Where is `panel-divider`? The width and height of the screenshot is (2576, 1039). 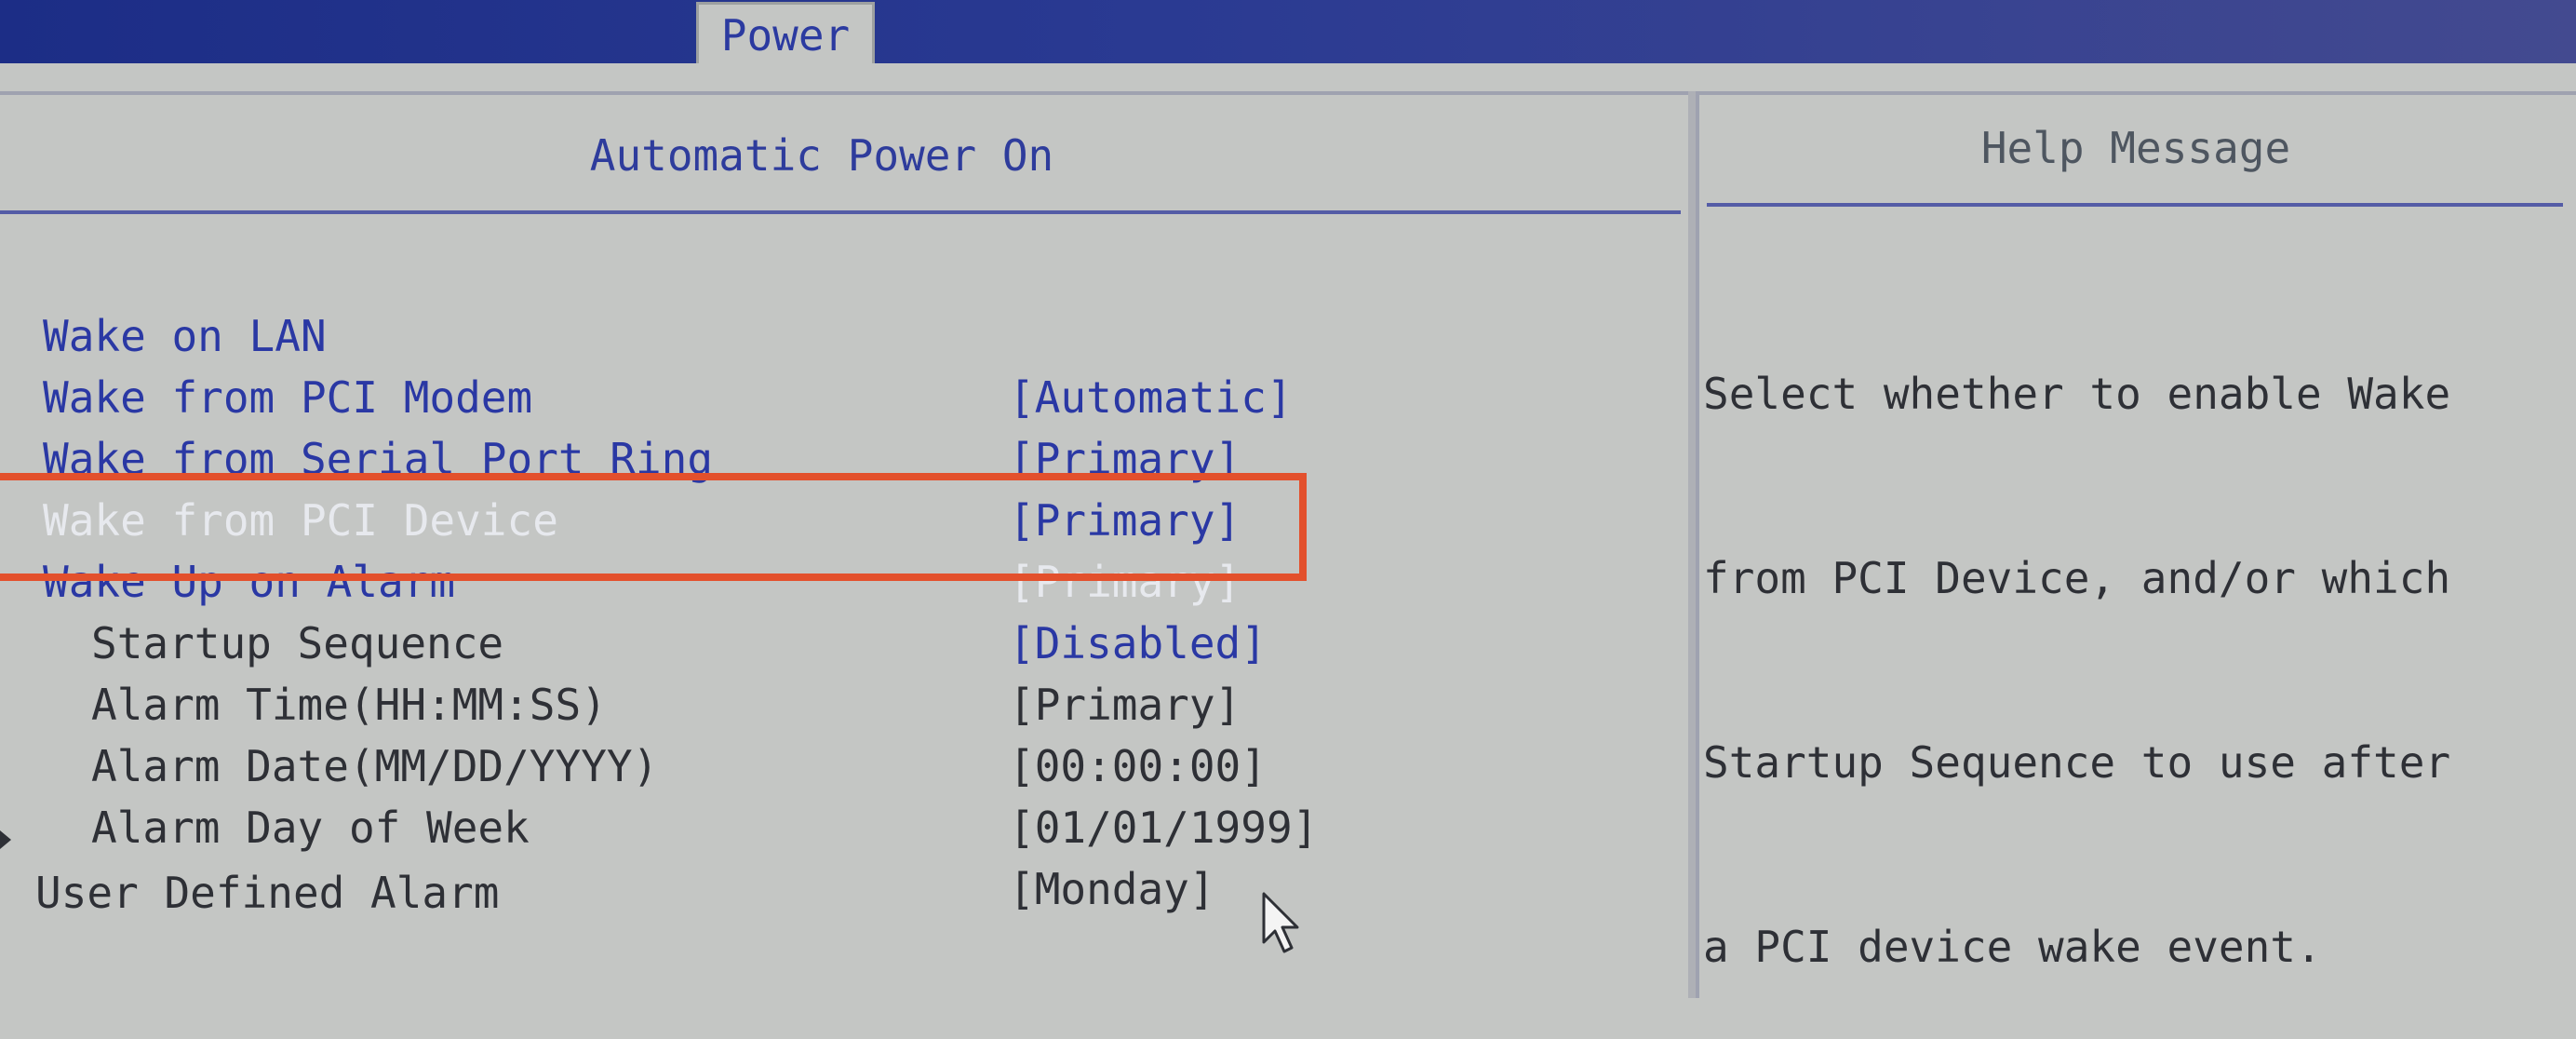
panel-divider is located at coordinates (1692, 544).